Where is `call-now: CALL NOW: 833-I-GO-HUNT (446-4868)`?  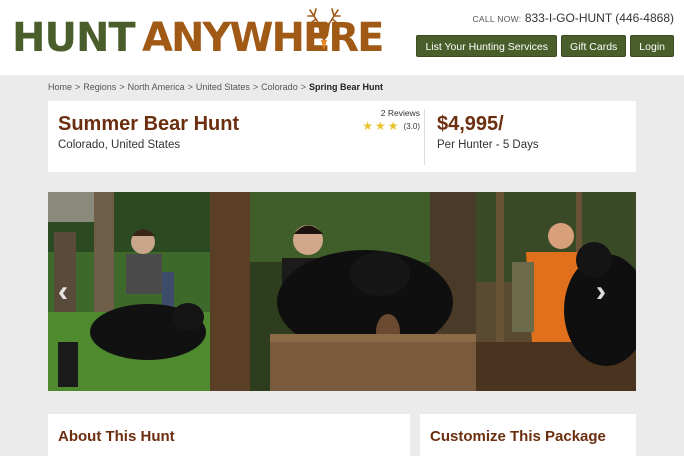 call-now: CALL NOW: 833-I-GO-HUNT (446-4868) is located at coordinates (573, 18).